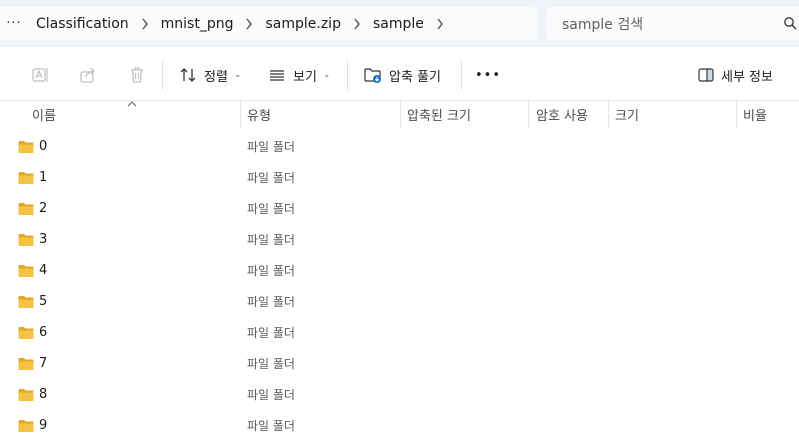 The image size is (799, 446). I want to click on file-name: 0, so click(43, 146).